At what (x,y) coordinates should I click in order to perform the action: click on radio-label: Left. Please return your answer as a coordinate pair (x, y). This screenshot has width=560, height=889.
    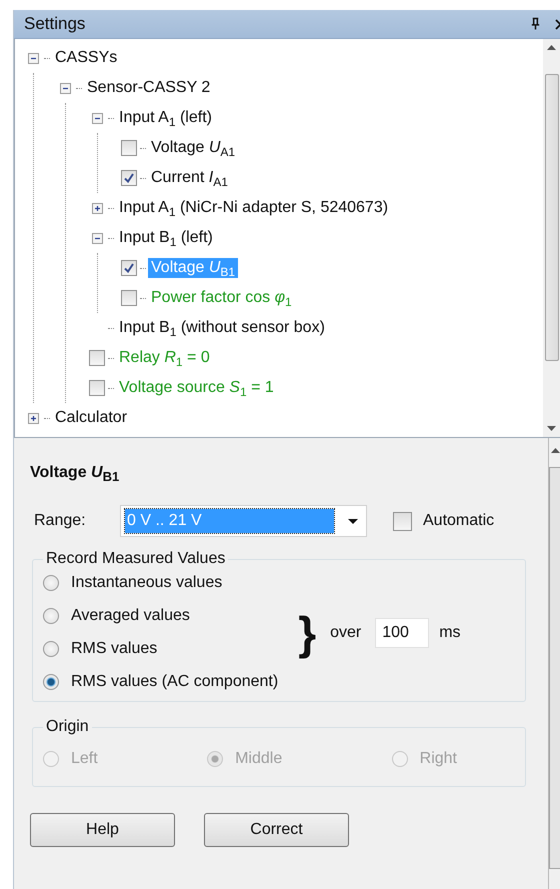
    Looking at the image, I should click on (84, 759).